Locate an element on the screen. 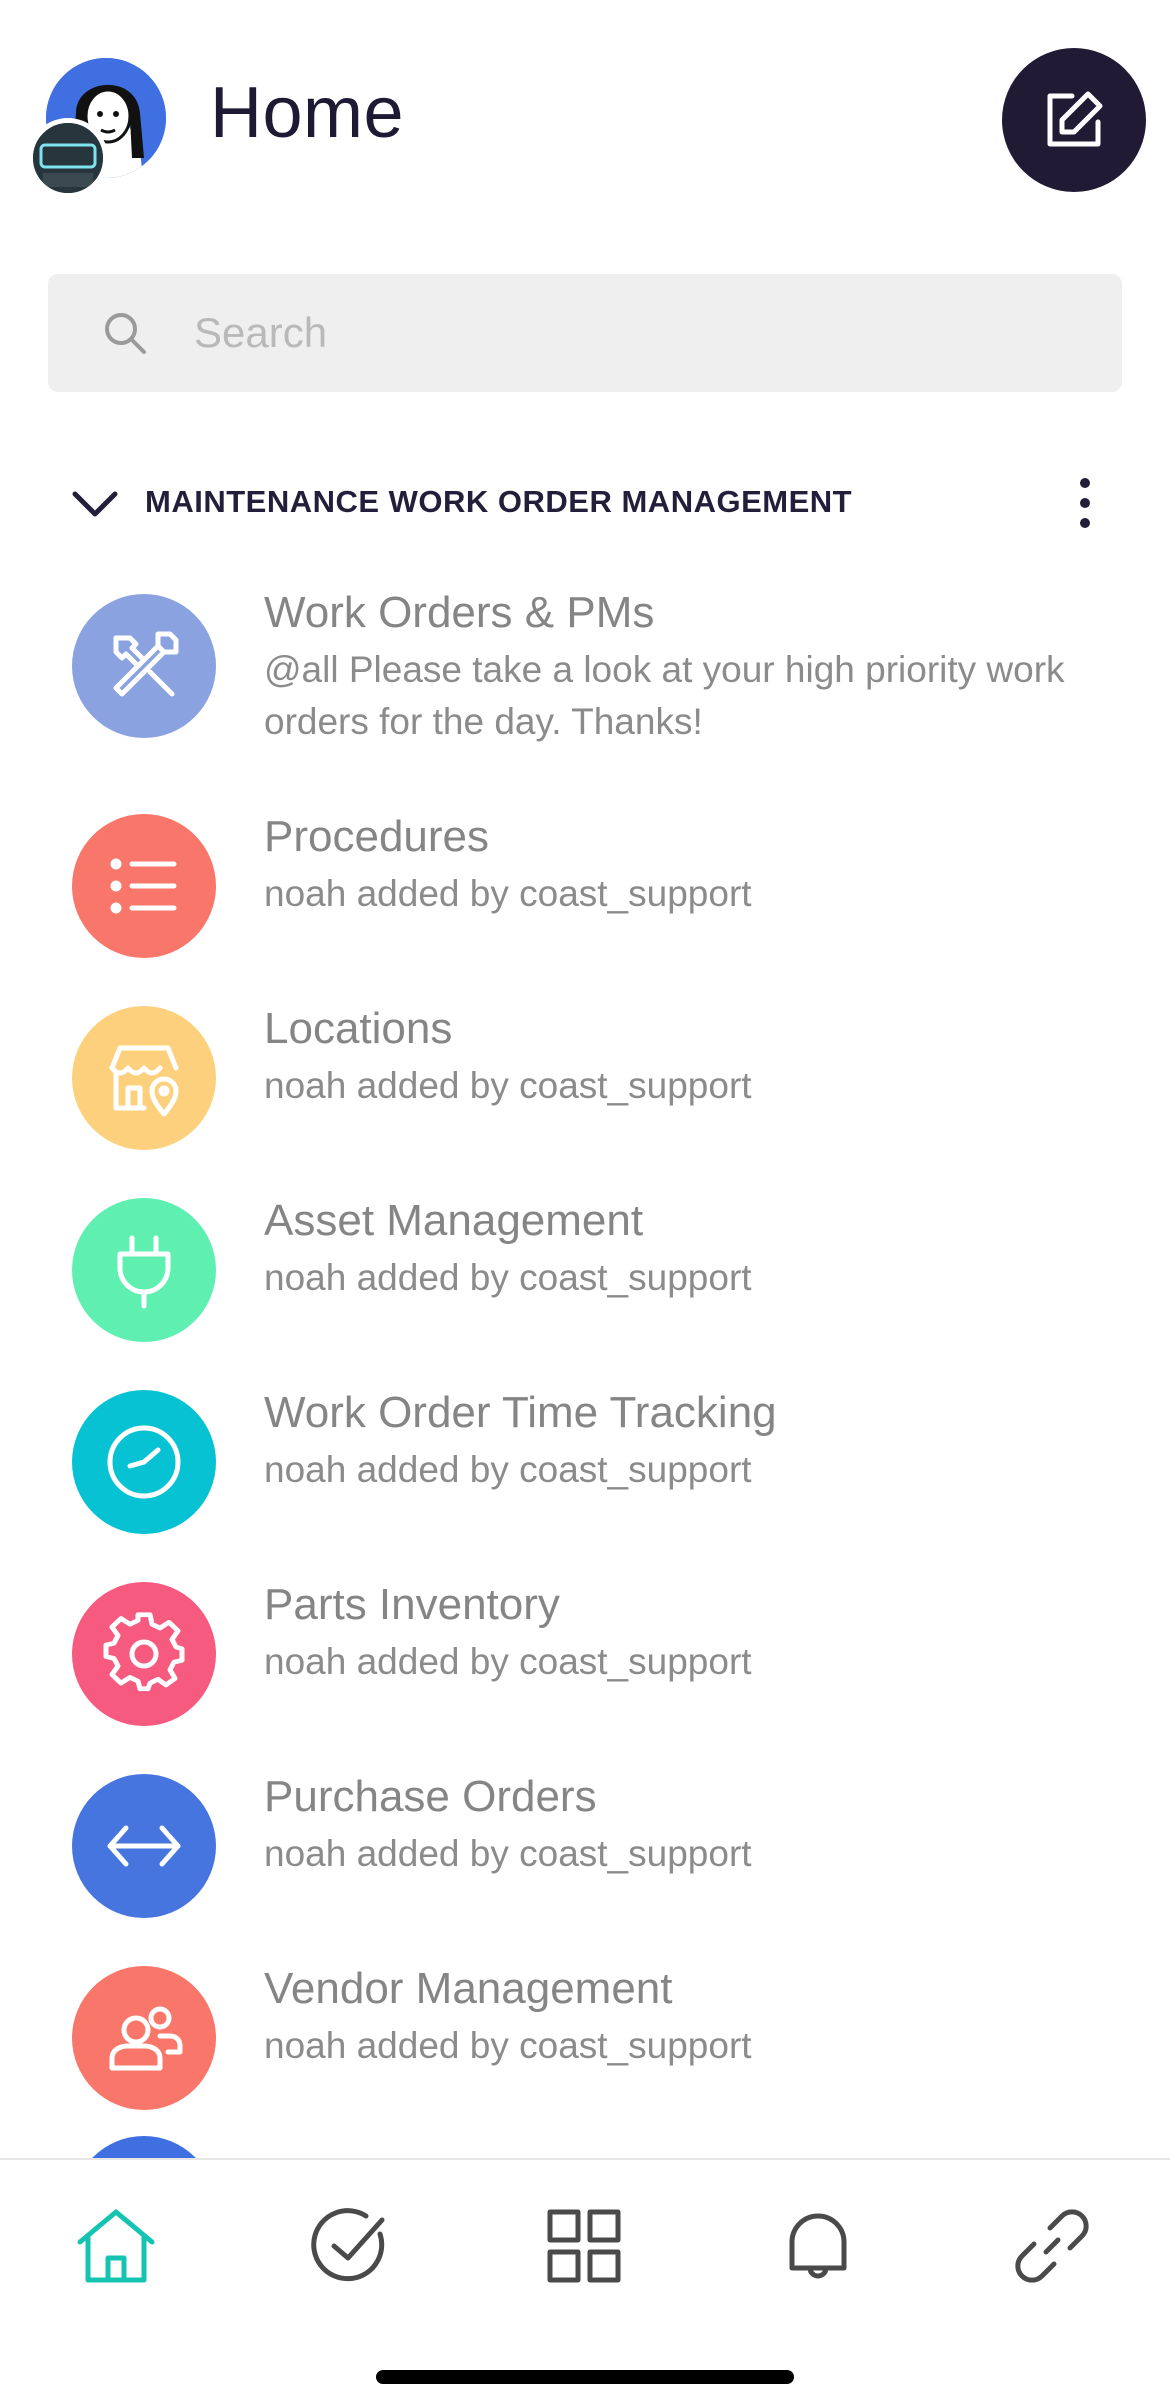 This screenshot has width=1170, height=2406. bottom-nav is located at coordinates (585, 2282).